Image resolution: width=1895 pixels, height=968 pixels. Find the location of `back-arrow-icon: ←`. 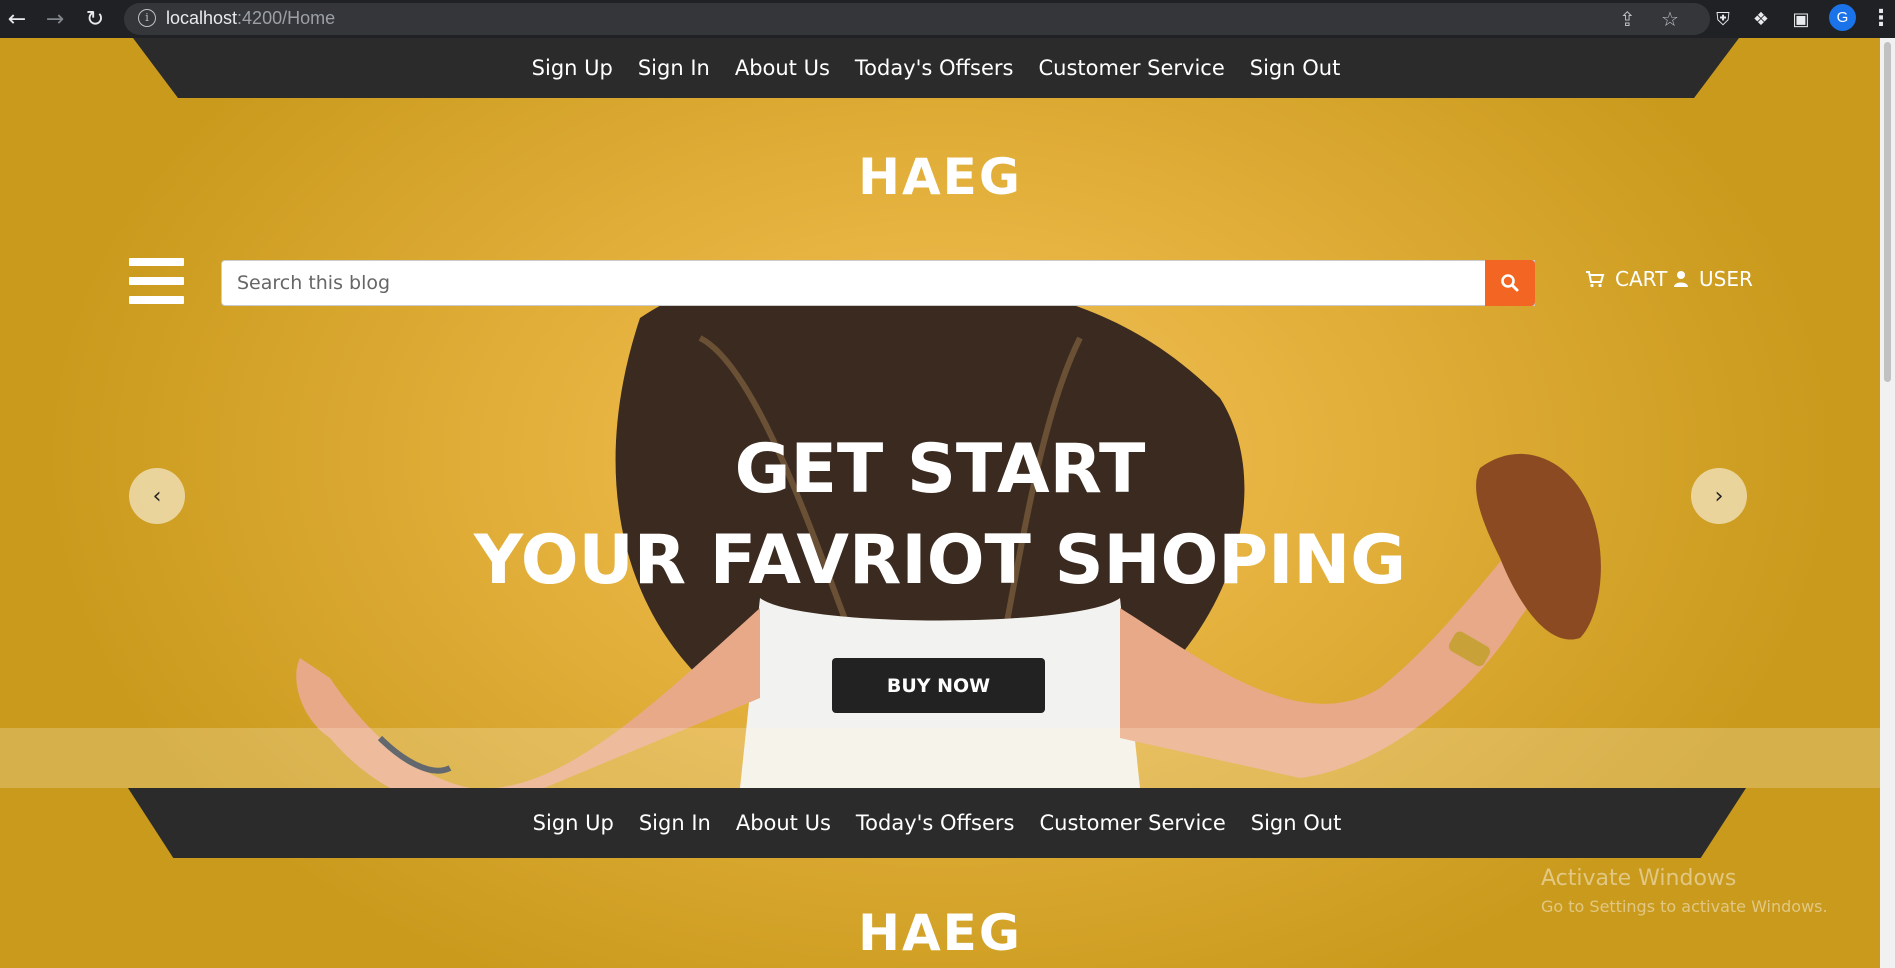

back-arrow-icon: ← is located at coordinates (17, 19).